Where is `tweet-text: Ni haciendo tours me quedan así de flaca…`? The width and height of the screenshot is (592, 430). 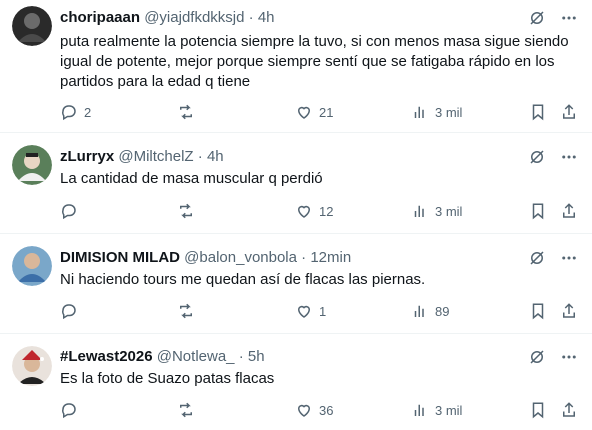
tweet-text: Ni haciendo tours me quedan así de flaca… is located at coordinates (243, 279).